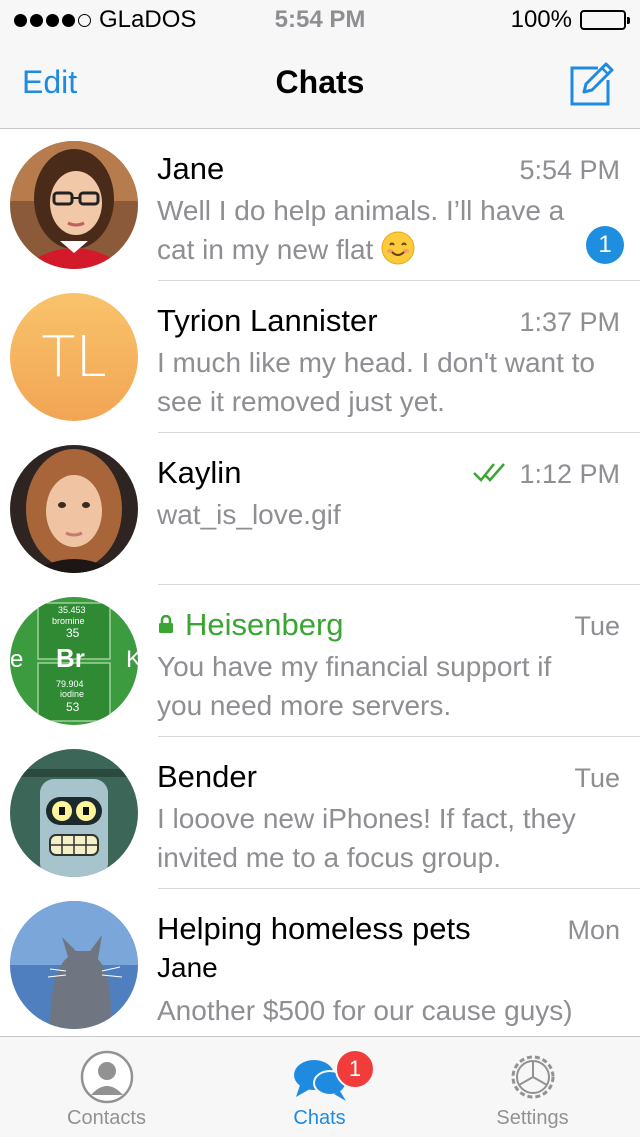  I want to click on chat-time: Mon, so click(593, 930).